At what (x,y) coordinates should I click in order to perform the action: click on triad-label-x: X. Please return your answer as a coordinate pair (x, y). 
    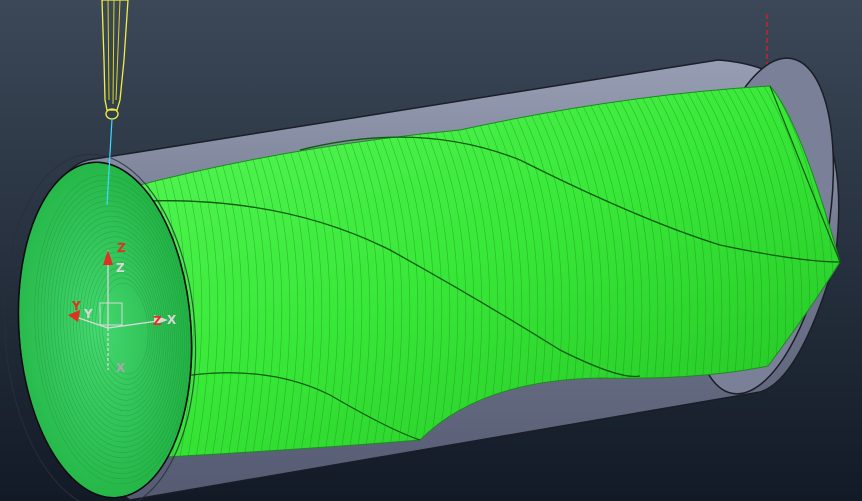
    Looking at the image, I should click on (172, 320).